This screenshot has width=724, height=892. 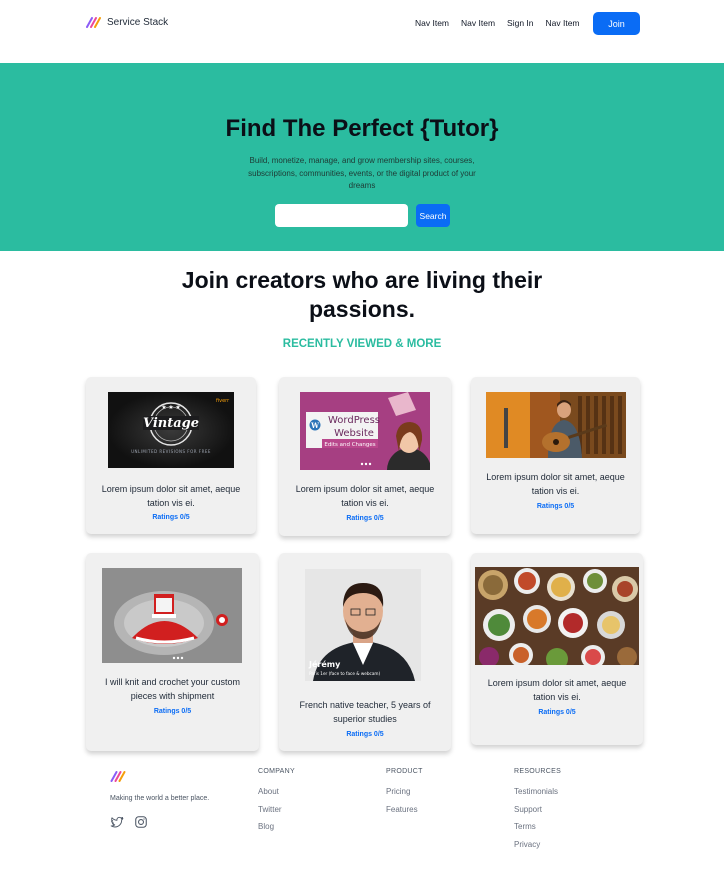 I want to click on svg-text: W, so click(x=314, y=425).